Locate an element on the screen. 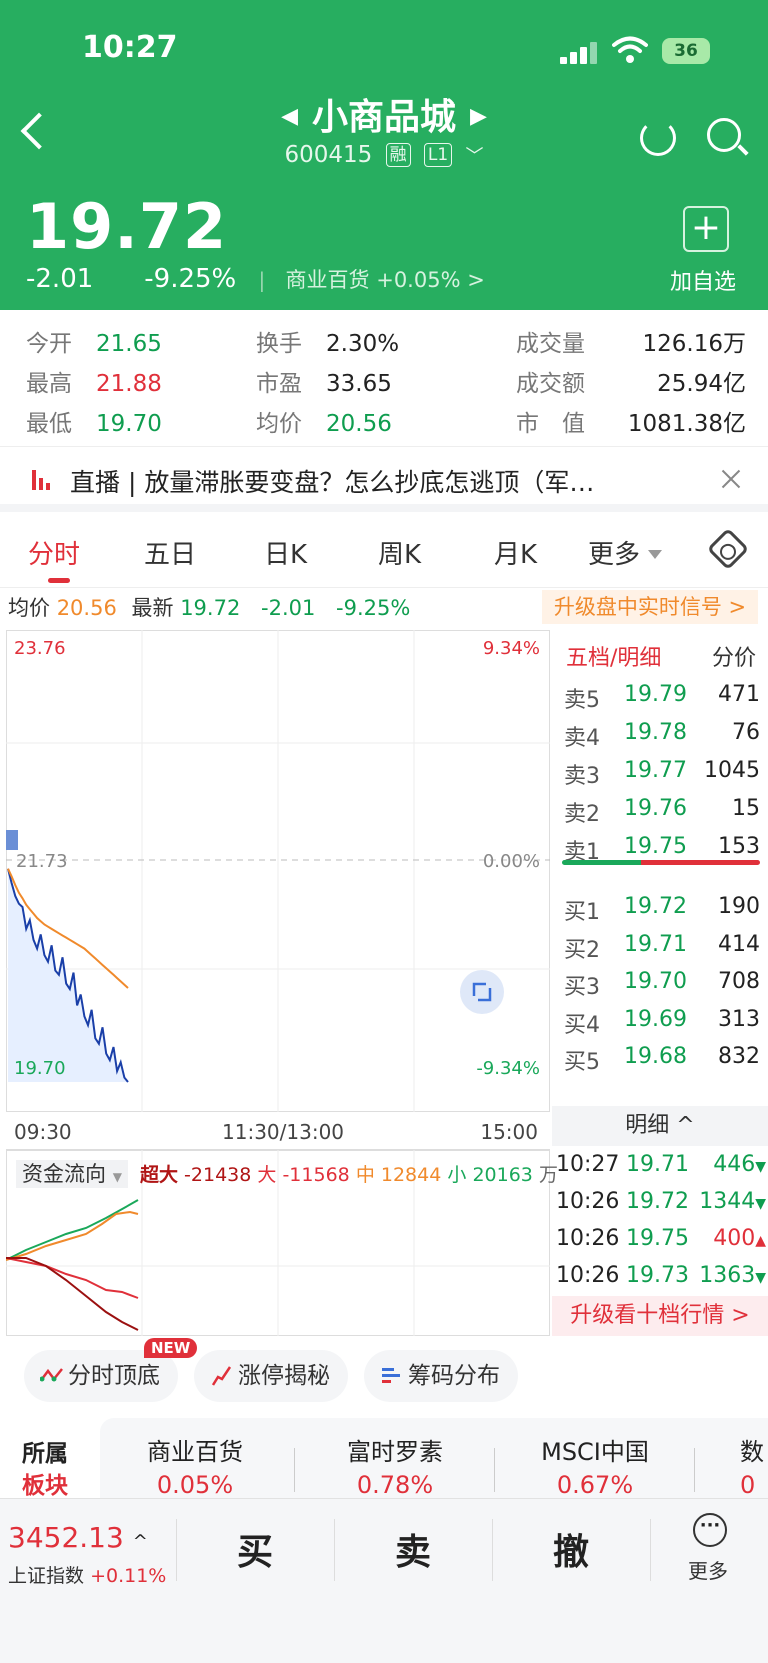 This screenshot has height=1663, width=768. ask-row: 卖3 19.77 1045 is located at coordinates (662, 777).